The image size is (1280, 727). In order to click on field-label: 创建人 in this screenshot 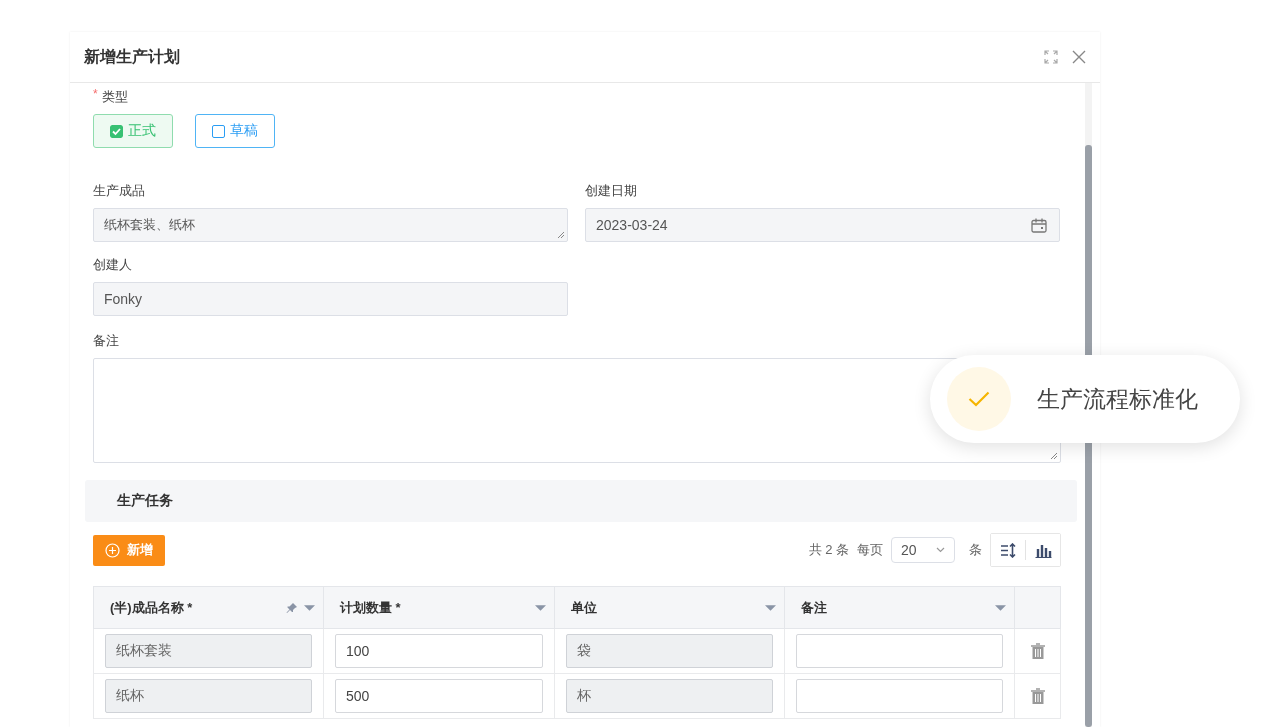, I will do `click(113, 265)`.